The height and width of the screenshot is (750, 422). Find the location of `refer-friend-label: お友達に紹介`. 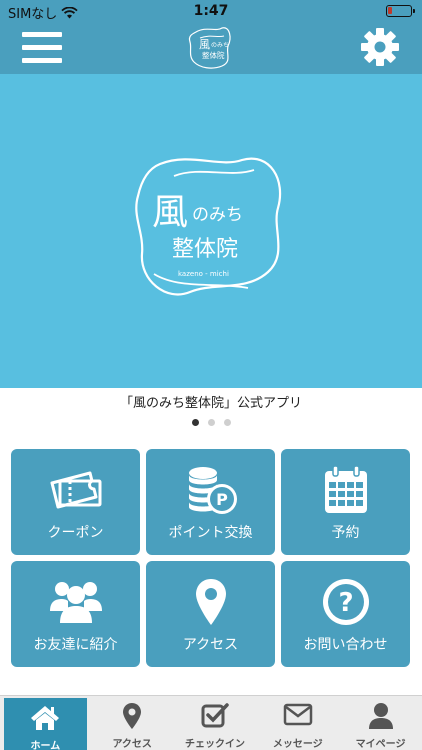

refer-friend-label: お友達に紹介 is located at coordinates (75, 645).